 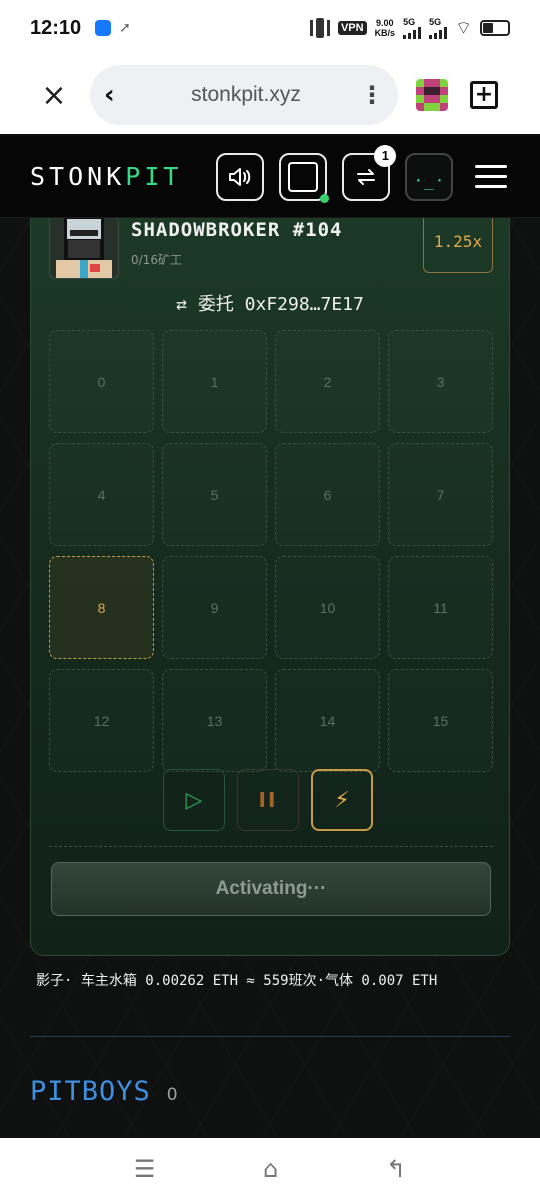 I want to click on system-nav-bar: ☰ ⌂ ↰, so click(x=270, y=1169).